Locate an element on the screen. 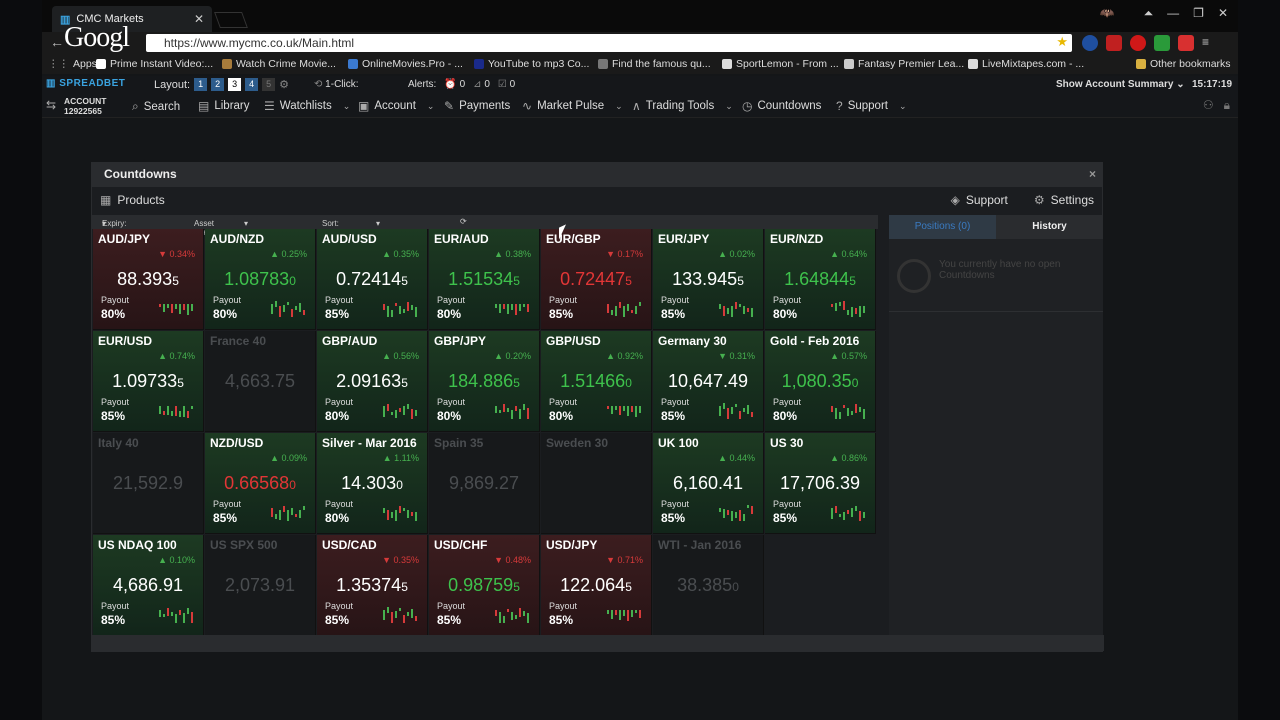 The height and width of the screenshot is (720, 1280). countdown-tile: NZD/USD ▲ 0.09% 0.665680 Payout 85% is located at coordinates (260, 483).